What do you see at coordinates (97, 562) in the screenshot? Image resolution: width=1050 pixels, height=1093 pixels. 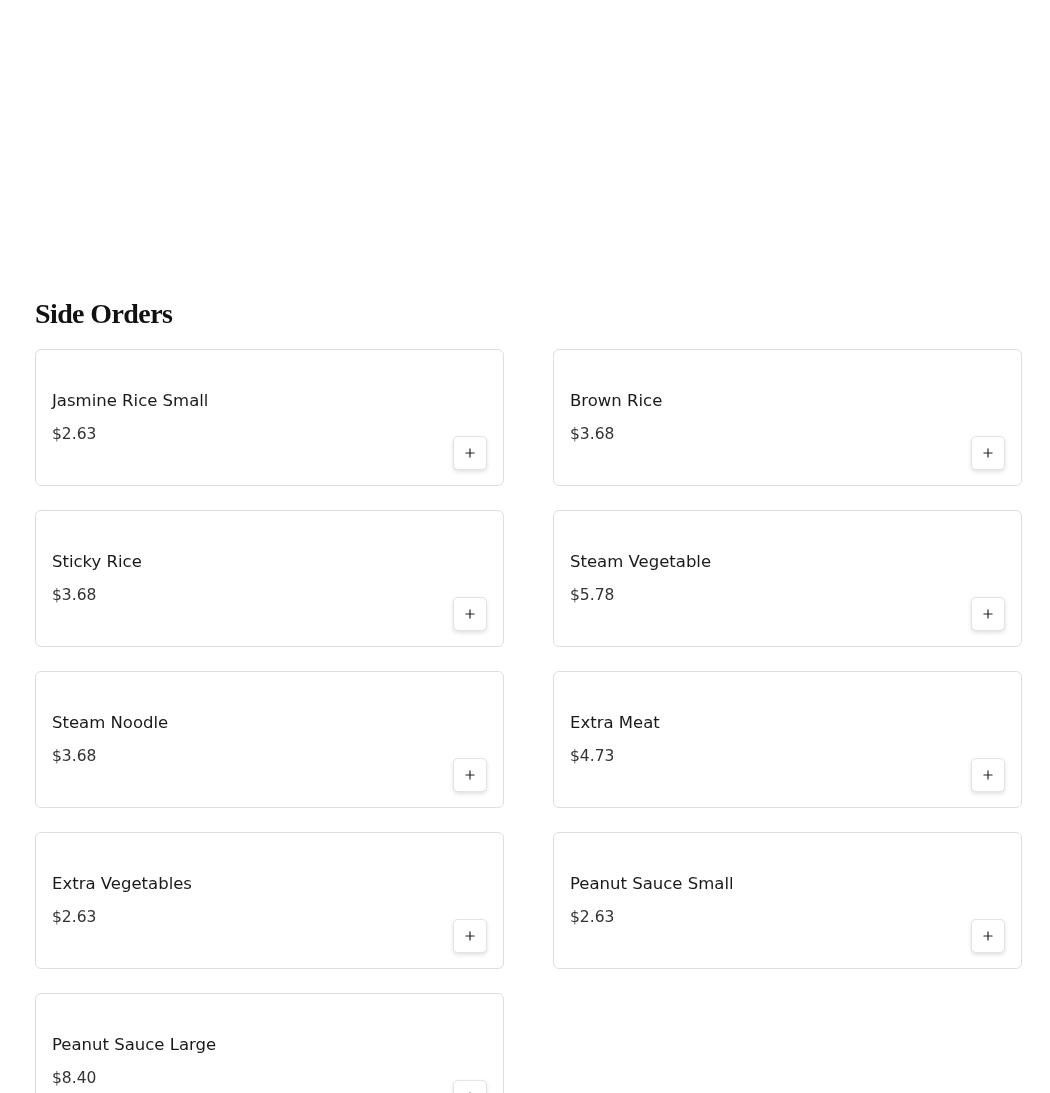 I see `item-name: Sticky Rice` at bounding box center [97, 562].